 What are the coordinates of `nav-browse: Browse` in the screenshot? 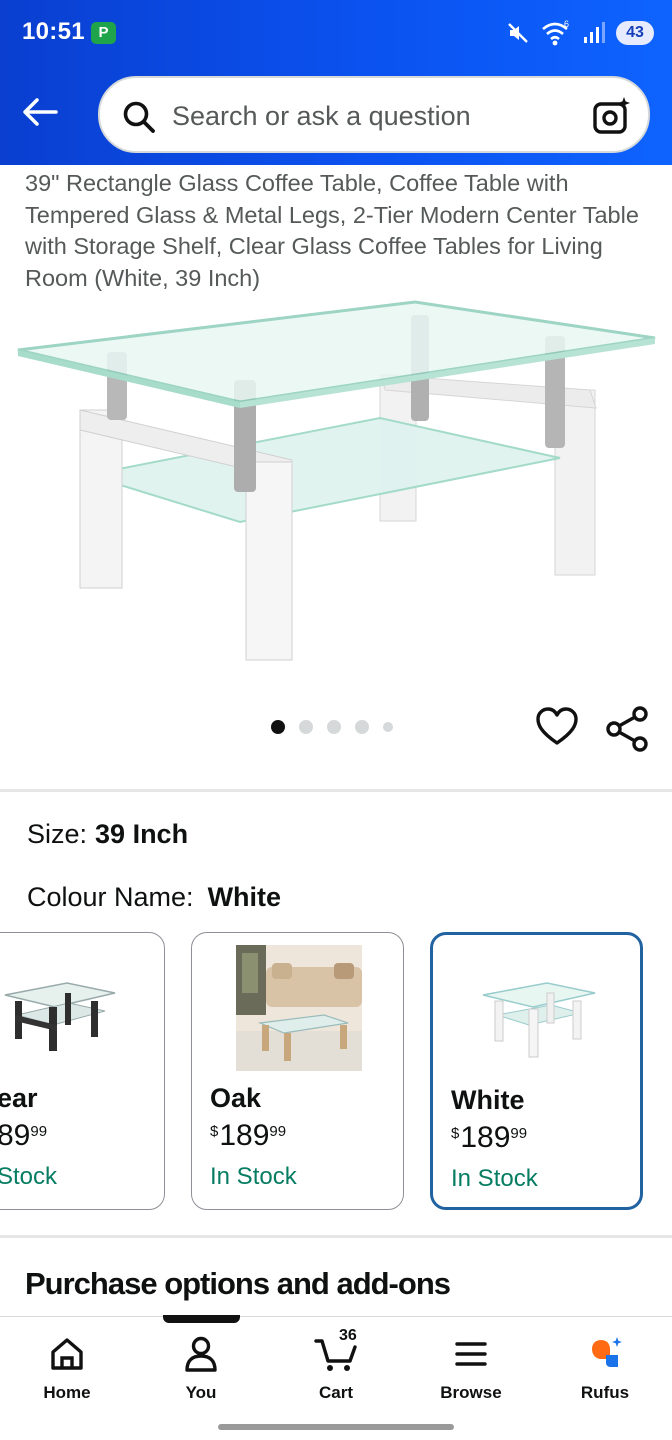 It's located at (471, 1369).